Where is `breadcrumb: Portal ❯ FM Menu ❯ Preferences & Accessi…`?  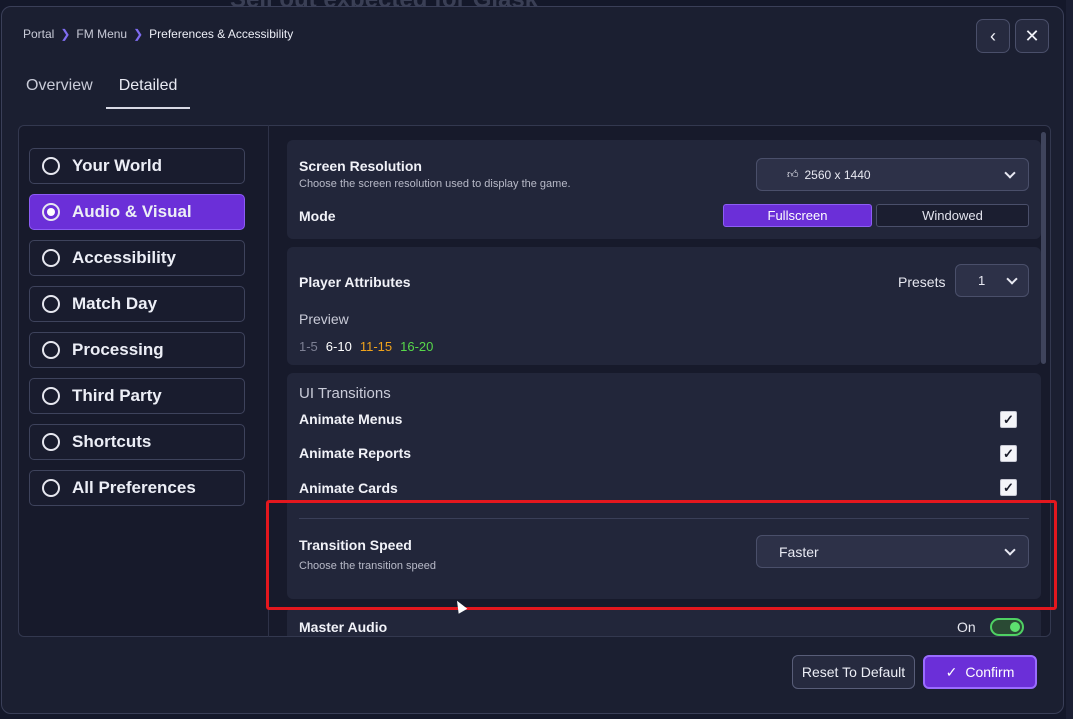 breadcrumb: Portal ❯ FM Menu ❯ Preferences & Accessi… is located at coordinates (158, 34).